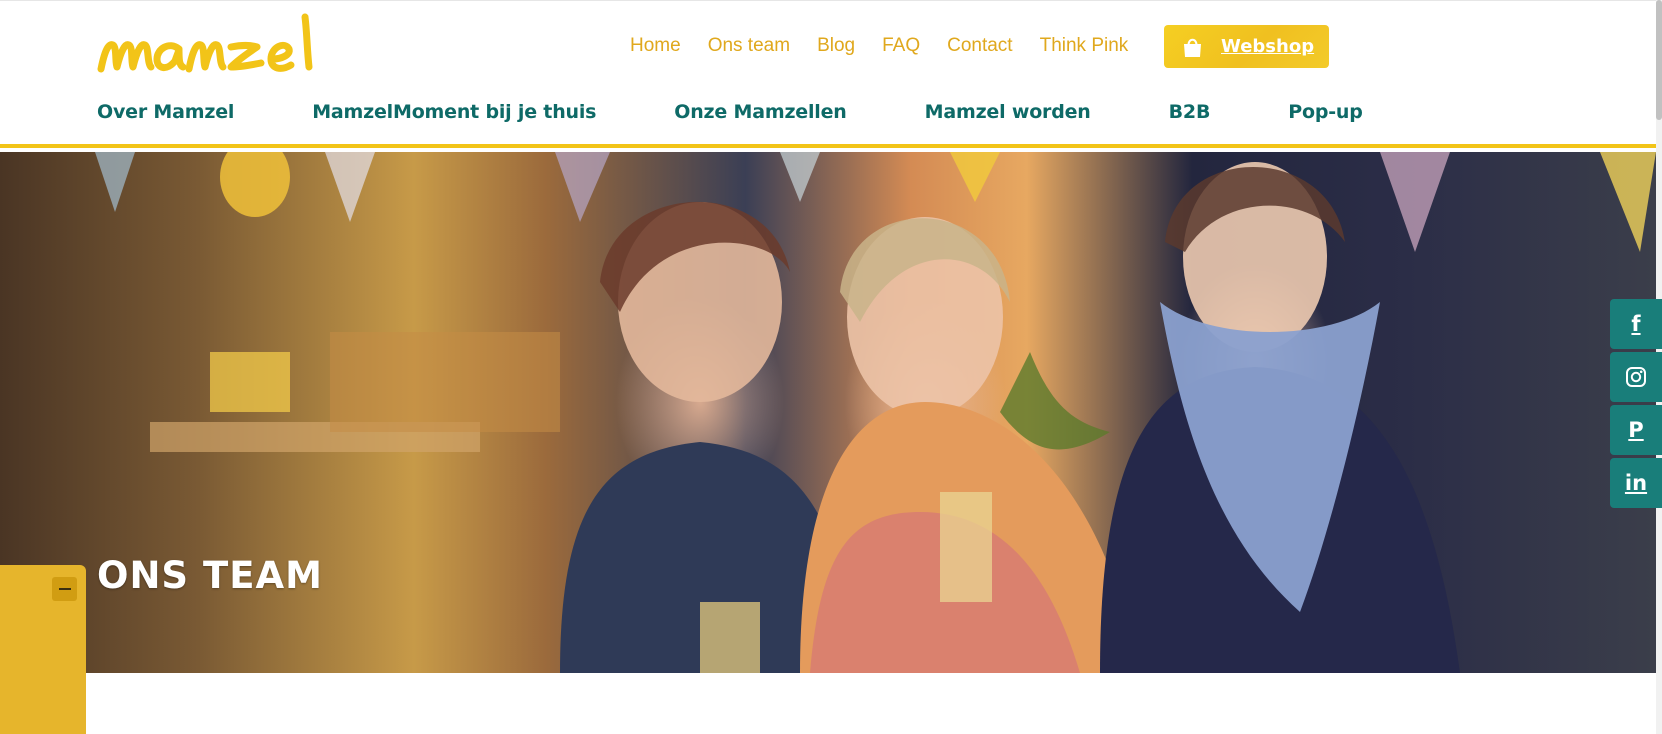  Describe the element at coordinates (165, 112) in the screenshot. I see `main-nav-over-mamzel: Over Mamzel` at that location.